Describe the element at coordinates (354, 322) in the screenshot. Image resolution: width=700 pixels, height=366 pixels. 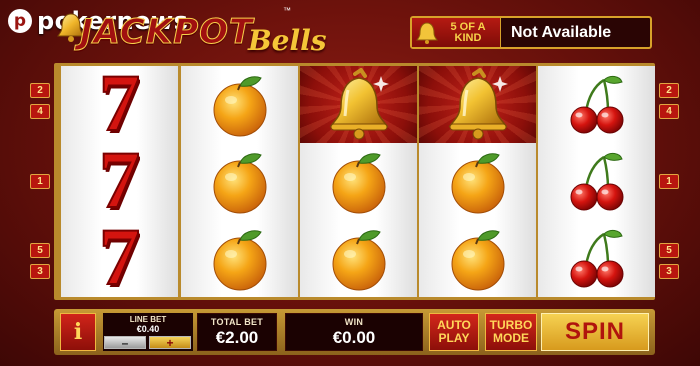
I see `win-label: WIN` at that location.